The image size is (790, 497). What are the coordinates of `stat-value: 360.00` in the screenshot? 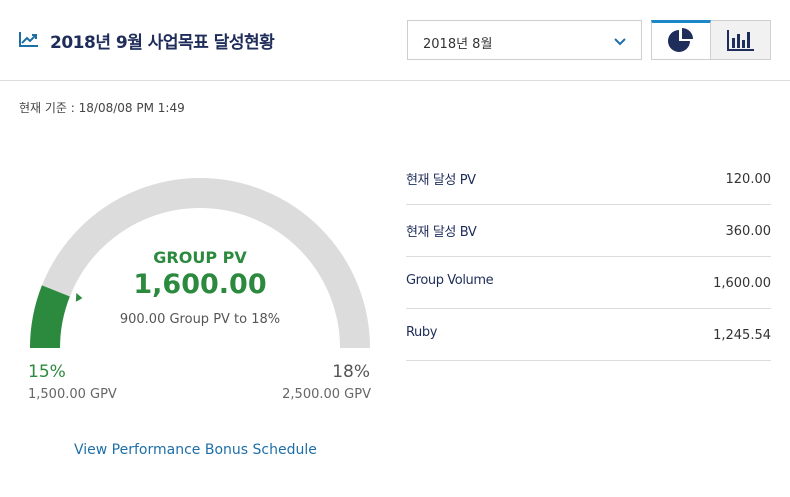 It's located at (748, 231).